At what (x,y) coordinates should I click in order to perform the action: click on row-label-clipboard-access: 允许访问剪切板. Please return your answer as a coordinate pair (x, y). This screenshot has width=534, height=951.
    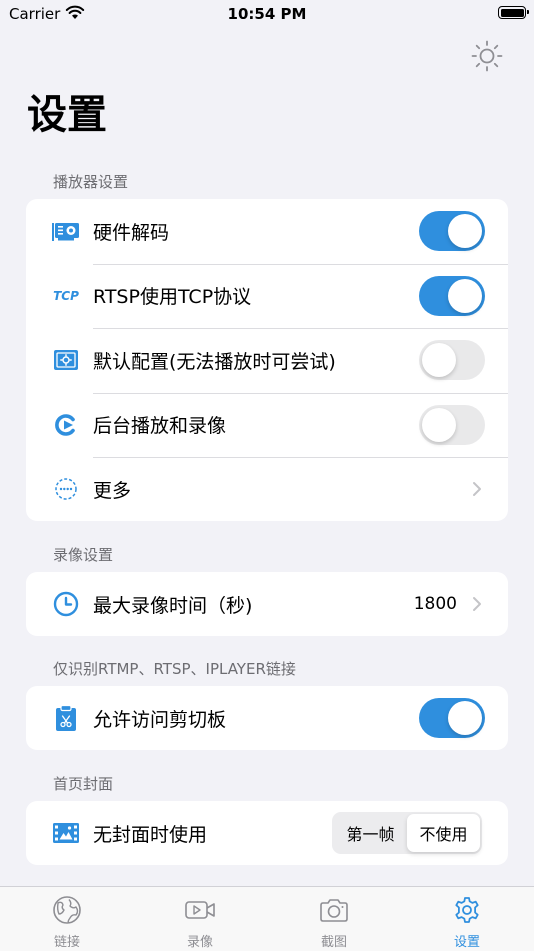
    Looking at the image, I should click on (160, 719).